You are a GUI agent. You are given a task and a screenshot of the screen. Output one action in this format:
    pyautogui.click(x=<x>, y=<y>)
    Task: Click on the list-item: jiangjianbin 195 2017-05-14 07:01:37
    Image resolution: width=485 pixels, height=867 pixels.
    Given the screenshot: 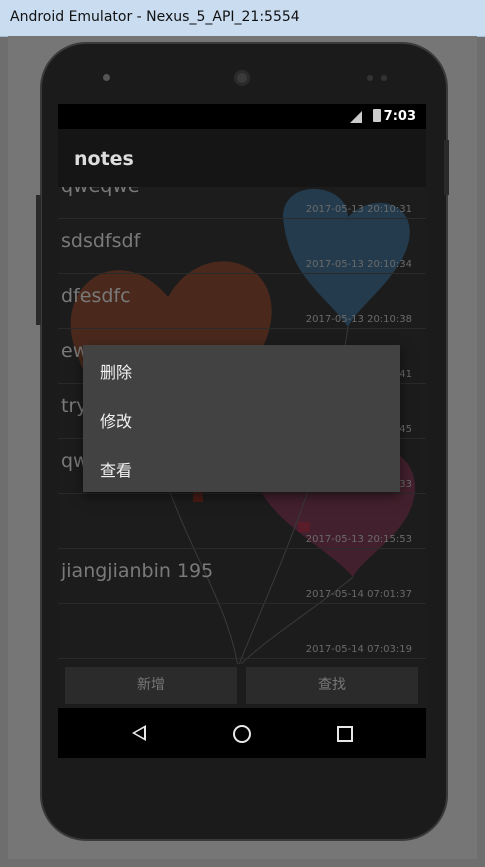 What is the action you would take?
    pyautogui.click(x=242, y=576)
    